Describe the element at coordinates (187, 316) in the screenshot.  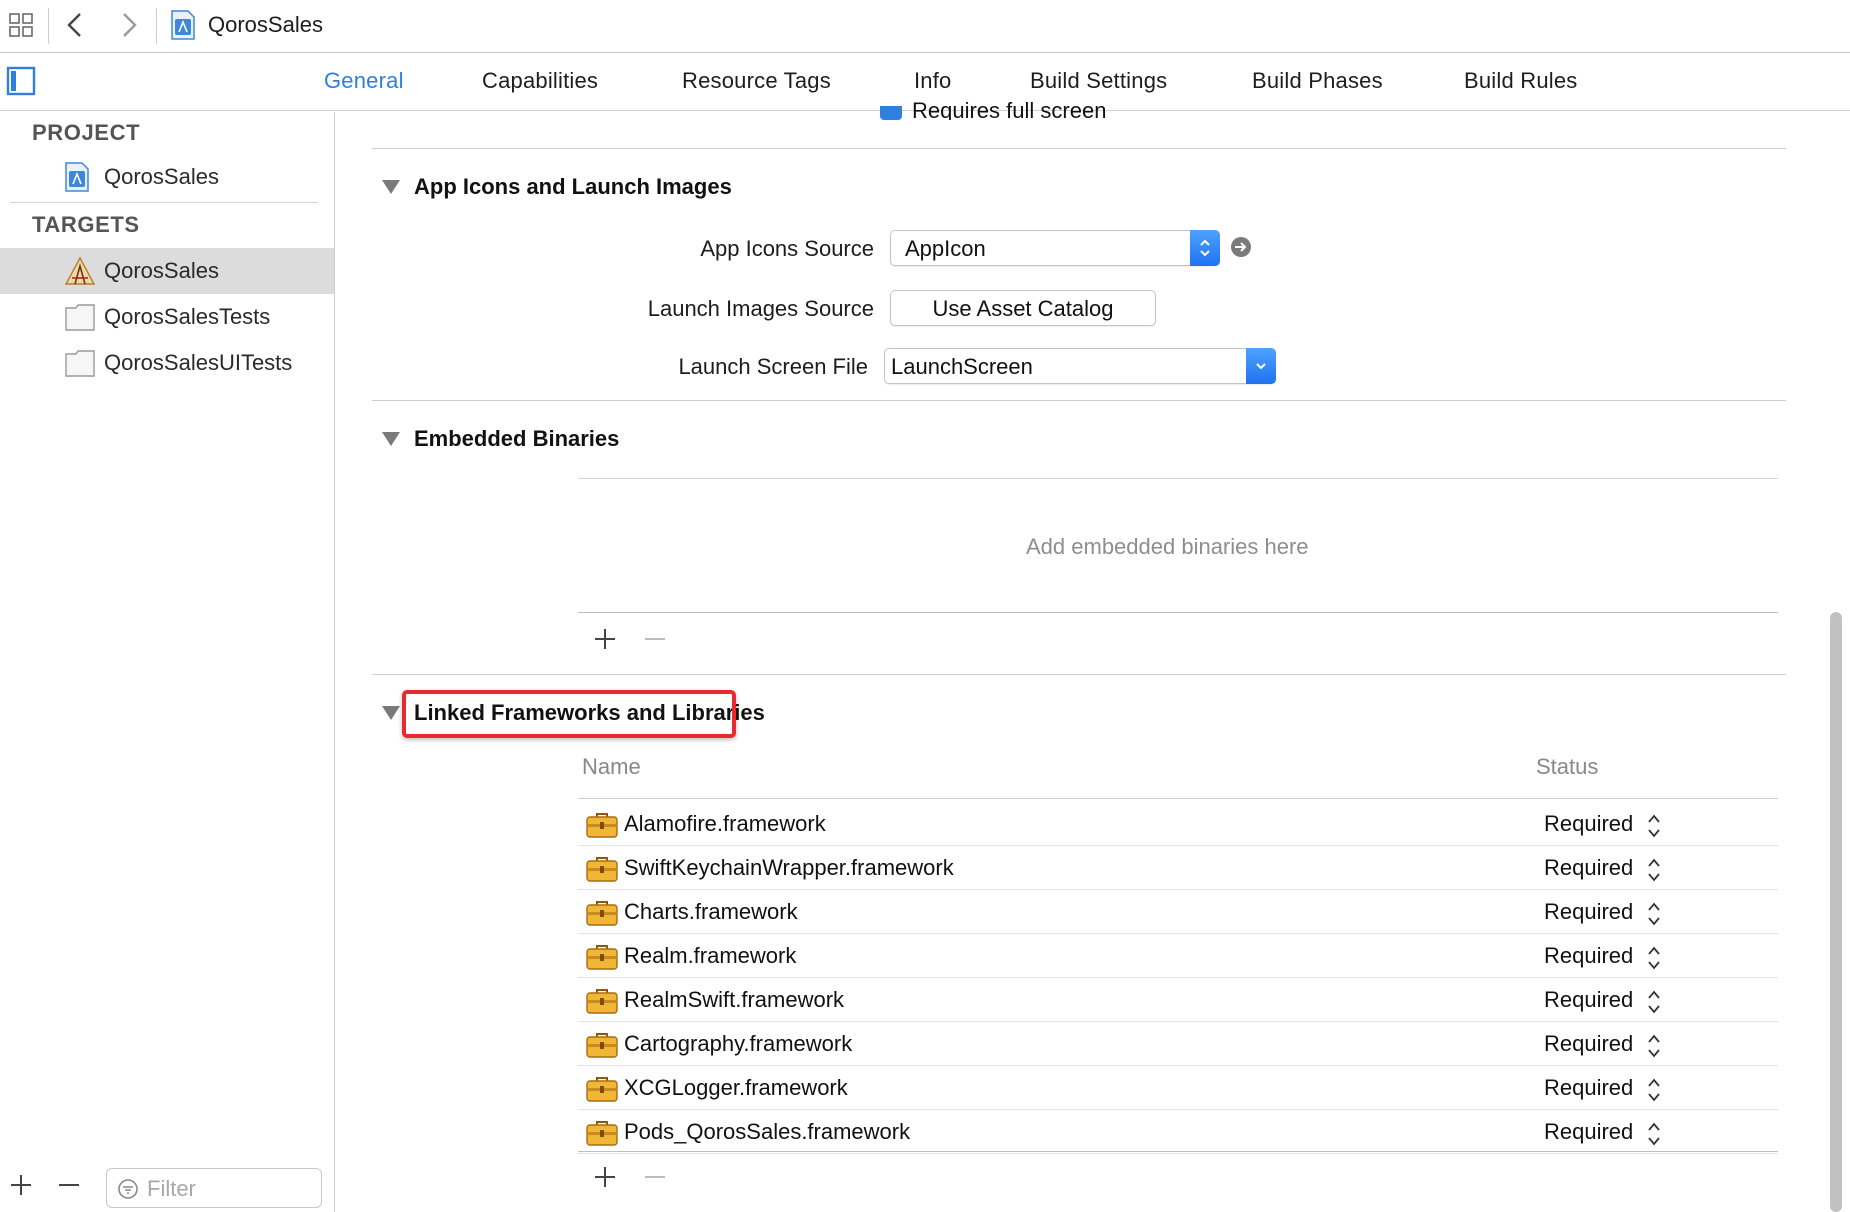
I see `sidebar-item-label: QorosSalesTests` at that location.